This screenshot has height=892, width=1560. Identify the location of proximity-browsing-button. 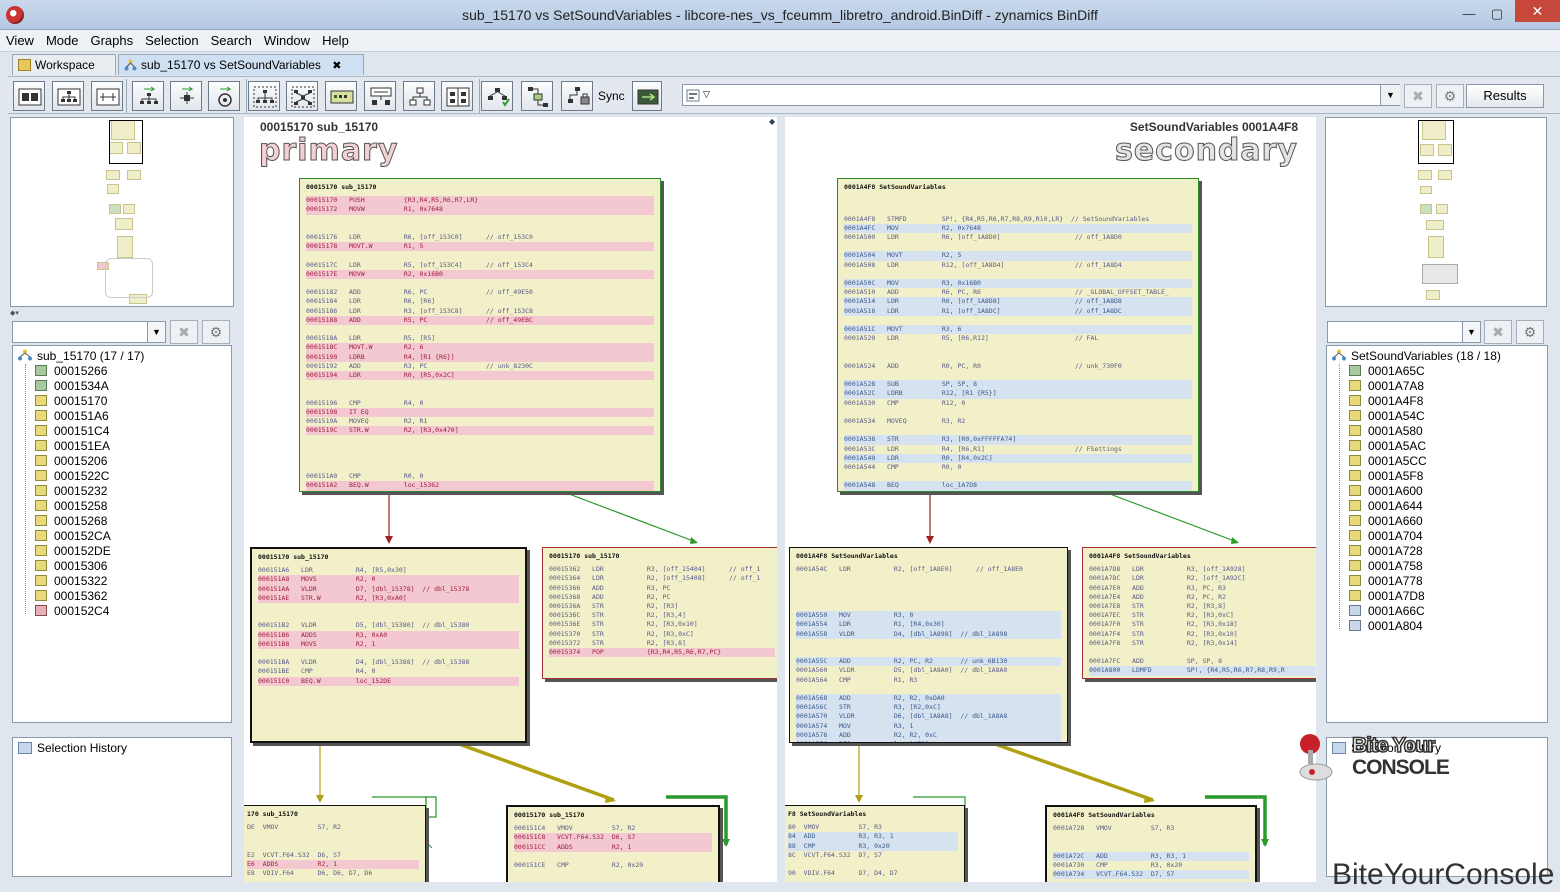
(380, 96).